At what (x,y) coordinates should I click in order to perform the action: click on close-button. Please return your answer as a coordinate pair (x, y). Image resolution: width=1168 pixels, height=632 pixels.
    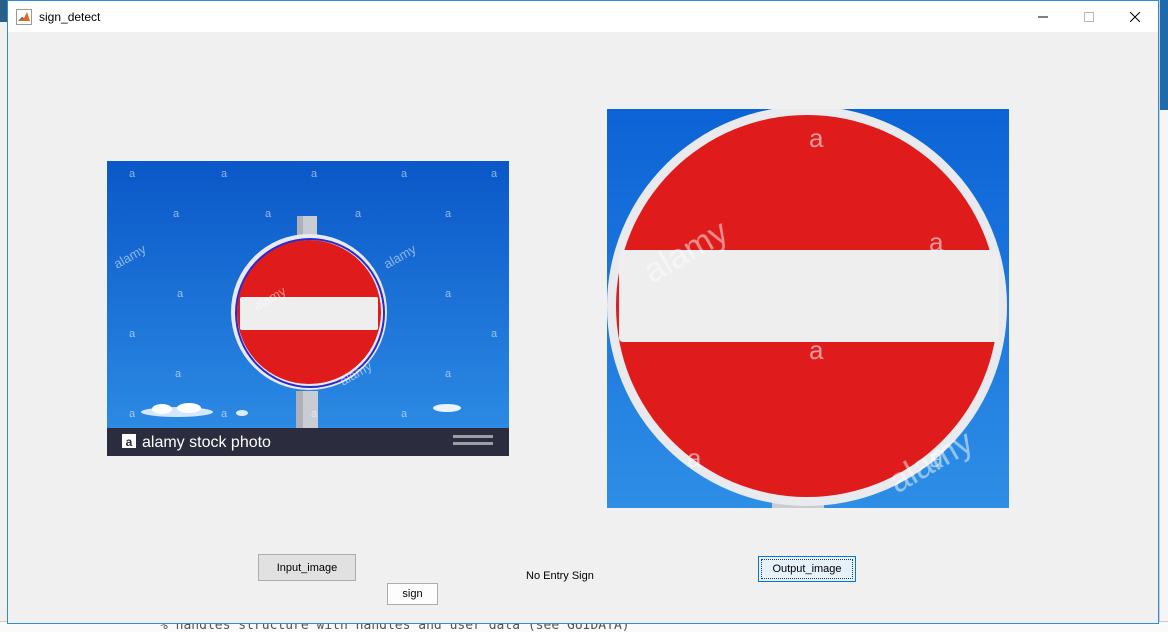
    Looking at the image, I should click on (1135, 16).